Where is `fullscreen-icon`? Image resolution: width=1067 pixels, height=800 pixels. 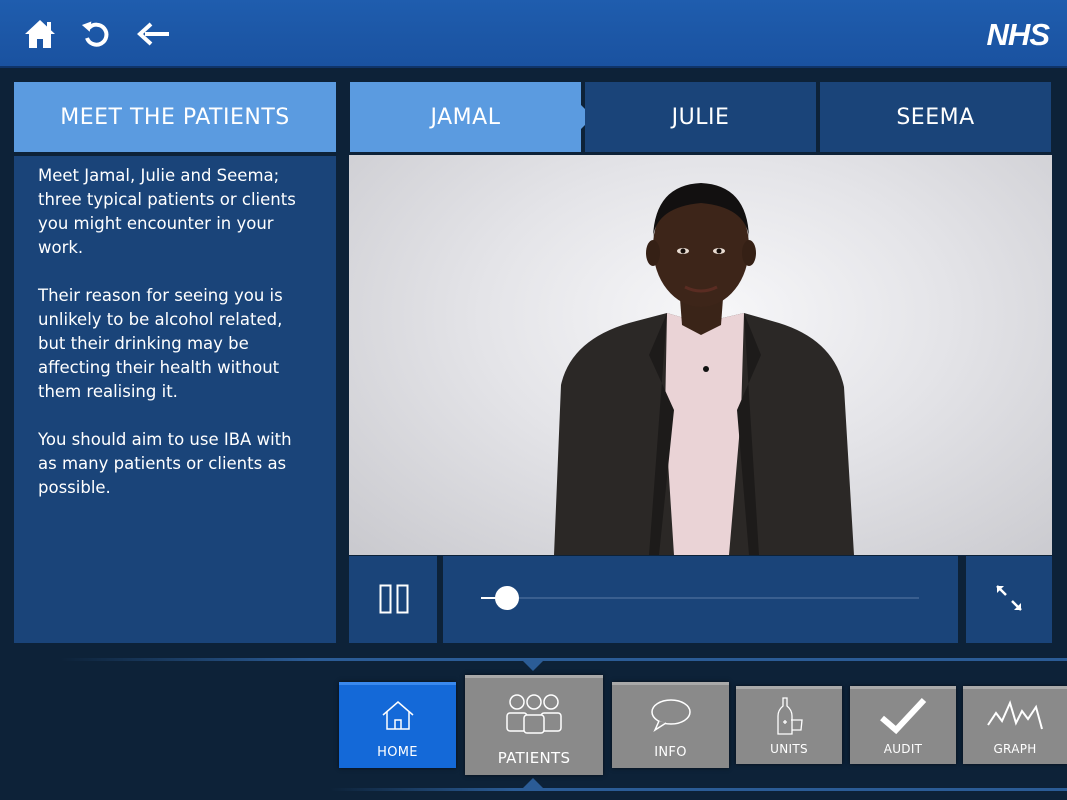 fullscreen-icon is located at coordinates (1009, 600).